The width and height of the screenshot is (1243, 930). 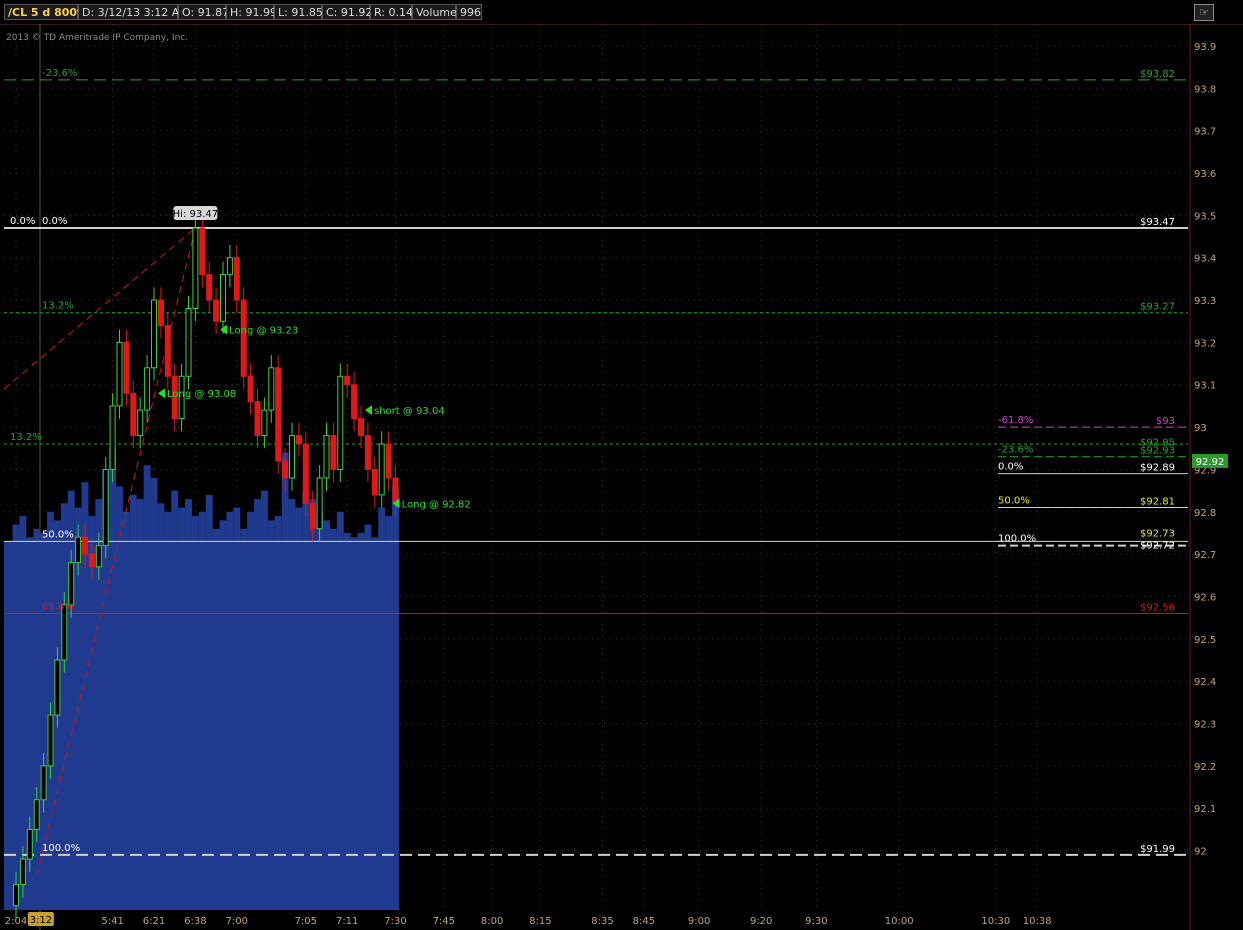 I want to click on price-tick-label: 93.4, so click(x=1205, y=259).